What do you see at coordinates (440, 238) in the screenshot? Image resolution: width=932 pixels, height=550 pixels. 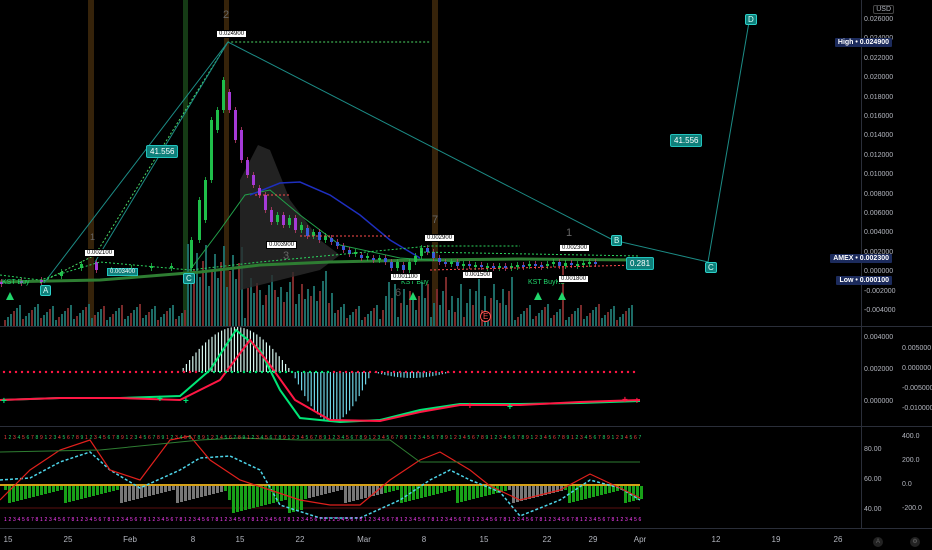 I see `price-box-3: 0.002900` at bounding box center [440, 238].